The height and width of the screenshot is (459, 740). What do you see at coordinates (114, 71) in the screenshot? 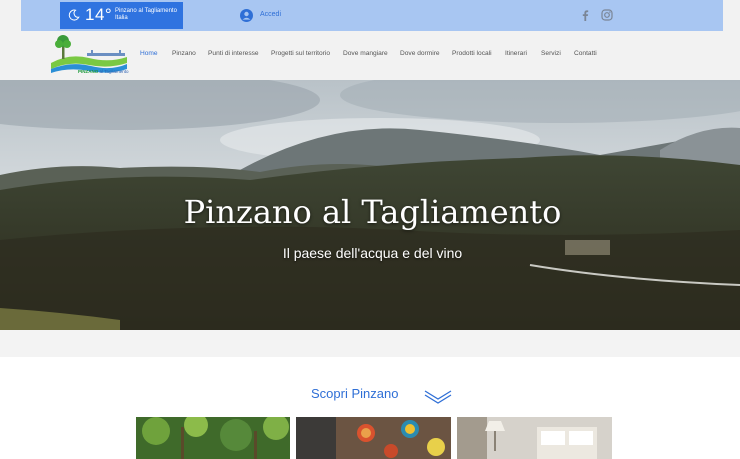
I see `logo-suffix: al Tagliamento` at bounding box center [114, 71].